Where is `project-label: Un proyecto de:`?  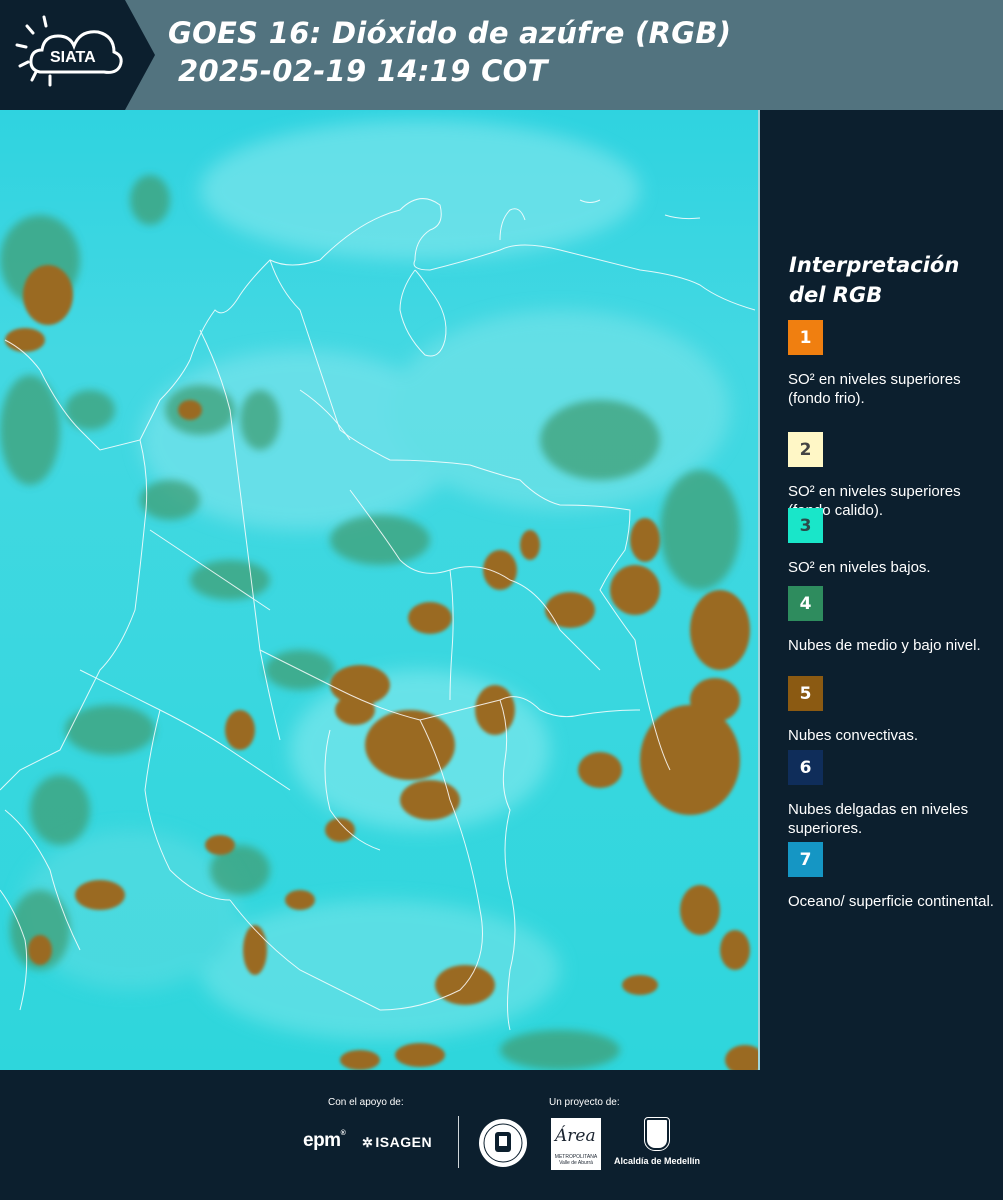 project-label: Un proyecto de: is located at coordinates (584, 1102).